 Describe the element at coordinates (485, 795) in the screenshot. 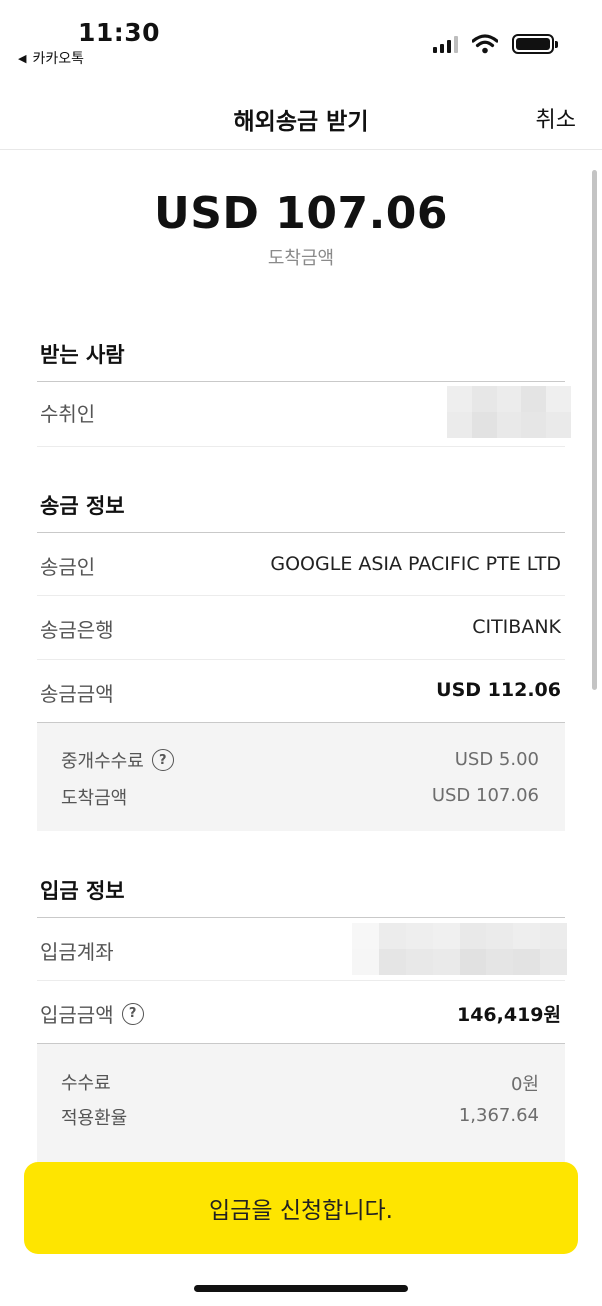

I see `arrival-amount-breakdown-value: USD 107.06` at that location.